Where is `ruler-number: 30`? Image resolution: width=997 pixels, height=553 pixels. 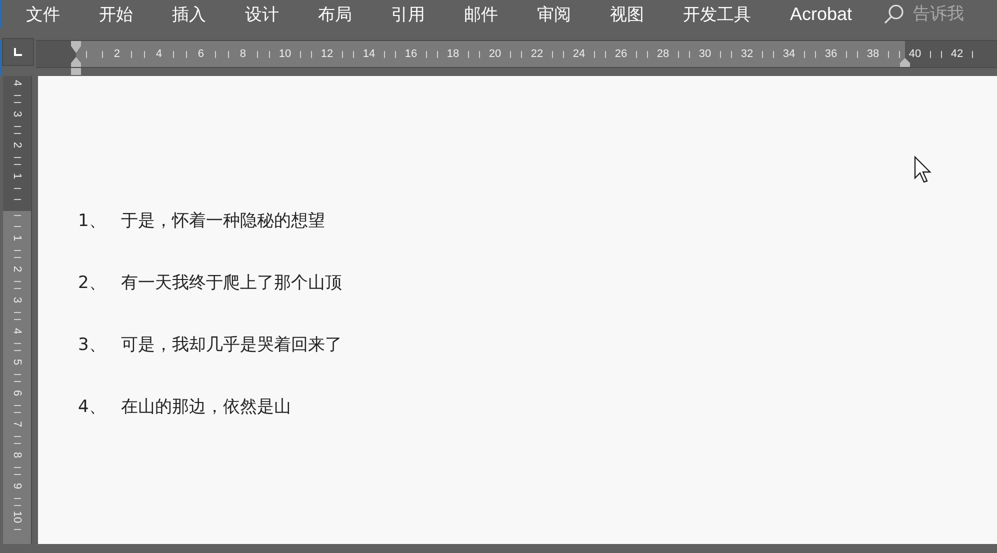
ruler-number: 30 is located at coordinates (705, 54).